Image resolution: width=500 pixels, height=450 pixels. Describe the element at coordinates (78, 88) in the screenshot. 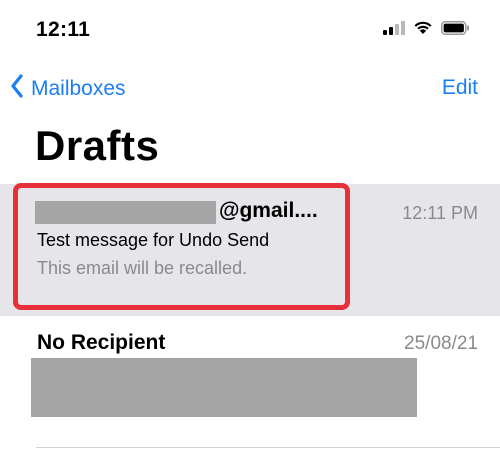

I see `back-button-label: Mailboxes` at that location.